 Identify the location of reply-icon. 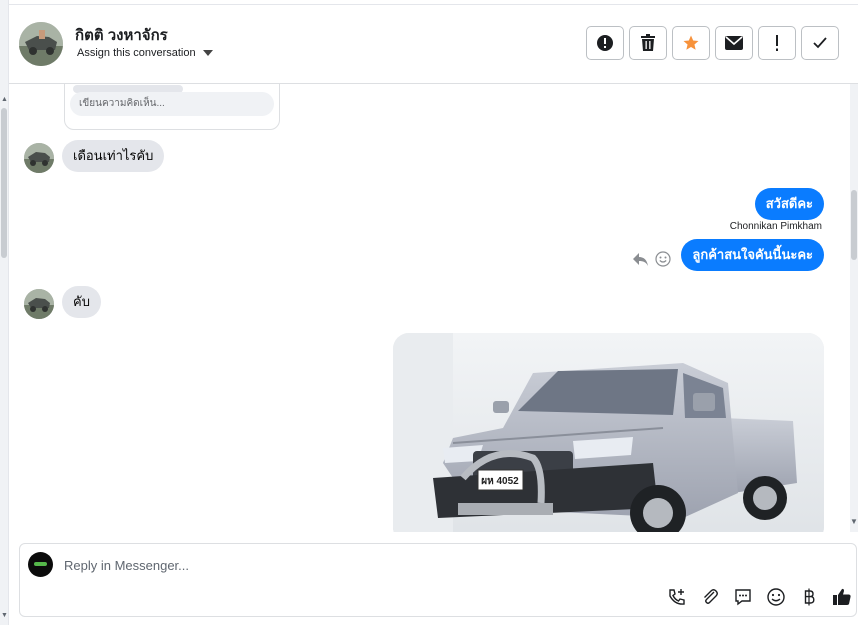
(640, 259).